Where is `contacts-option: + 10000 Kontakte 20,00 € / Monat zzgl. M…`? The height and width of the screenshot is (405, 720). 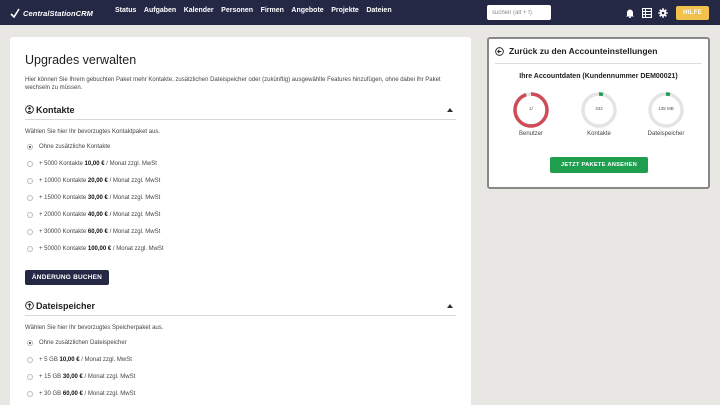 contacts-option: + 10000 Kontakte 20,00 € / Monat zzgl. M… is located at coordinates (93, 181).